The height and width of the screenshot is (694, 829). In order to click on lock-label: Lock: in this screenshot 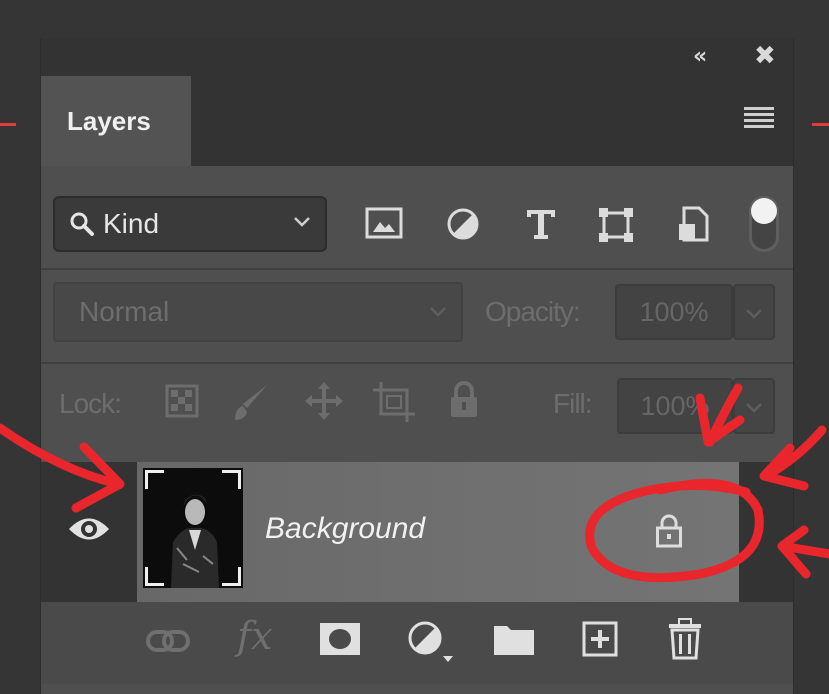, I will do `click(90, 403)`.